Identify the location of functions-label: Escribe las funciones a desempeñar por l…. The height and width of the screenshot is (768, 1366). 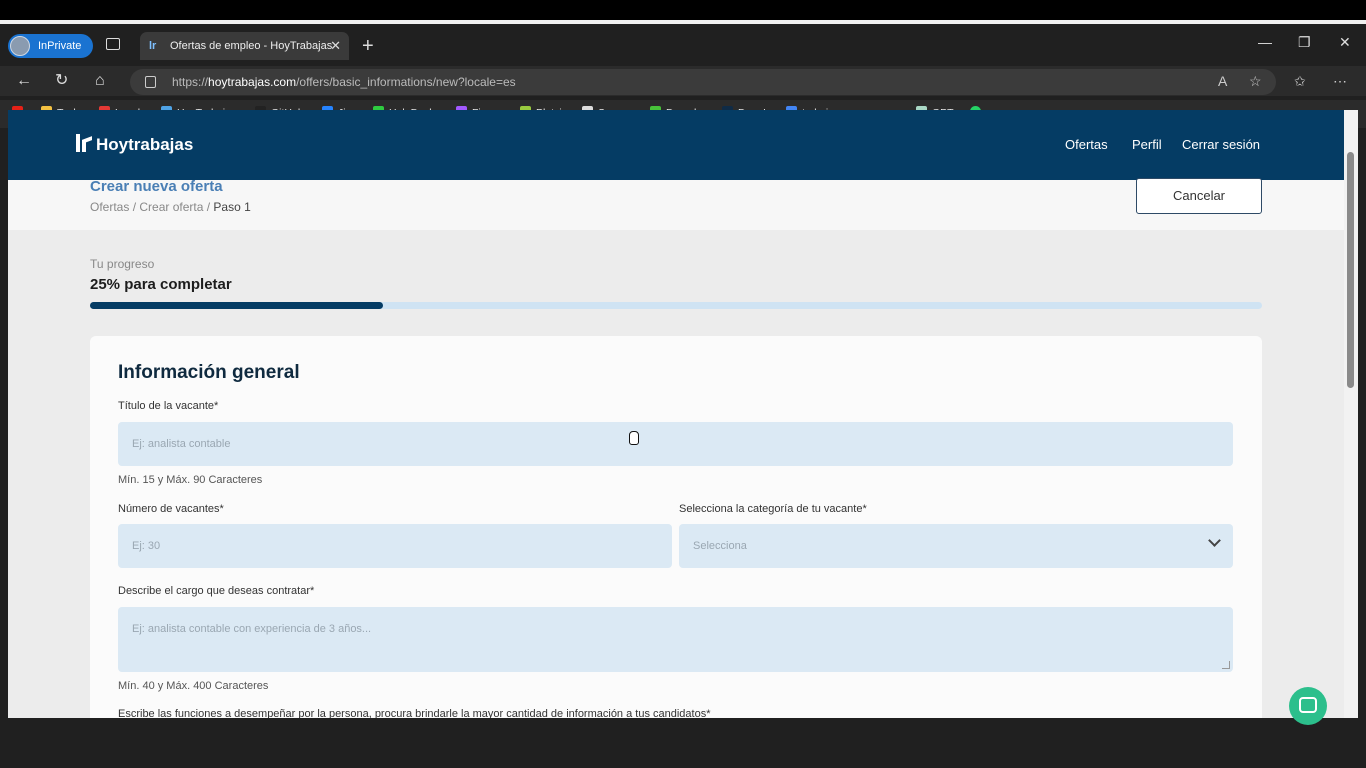
(414, 713).